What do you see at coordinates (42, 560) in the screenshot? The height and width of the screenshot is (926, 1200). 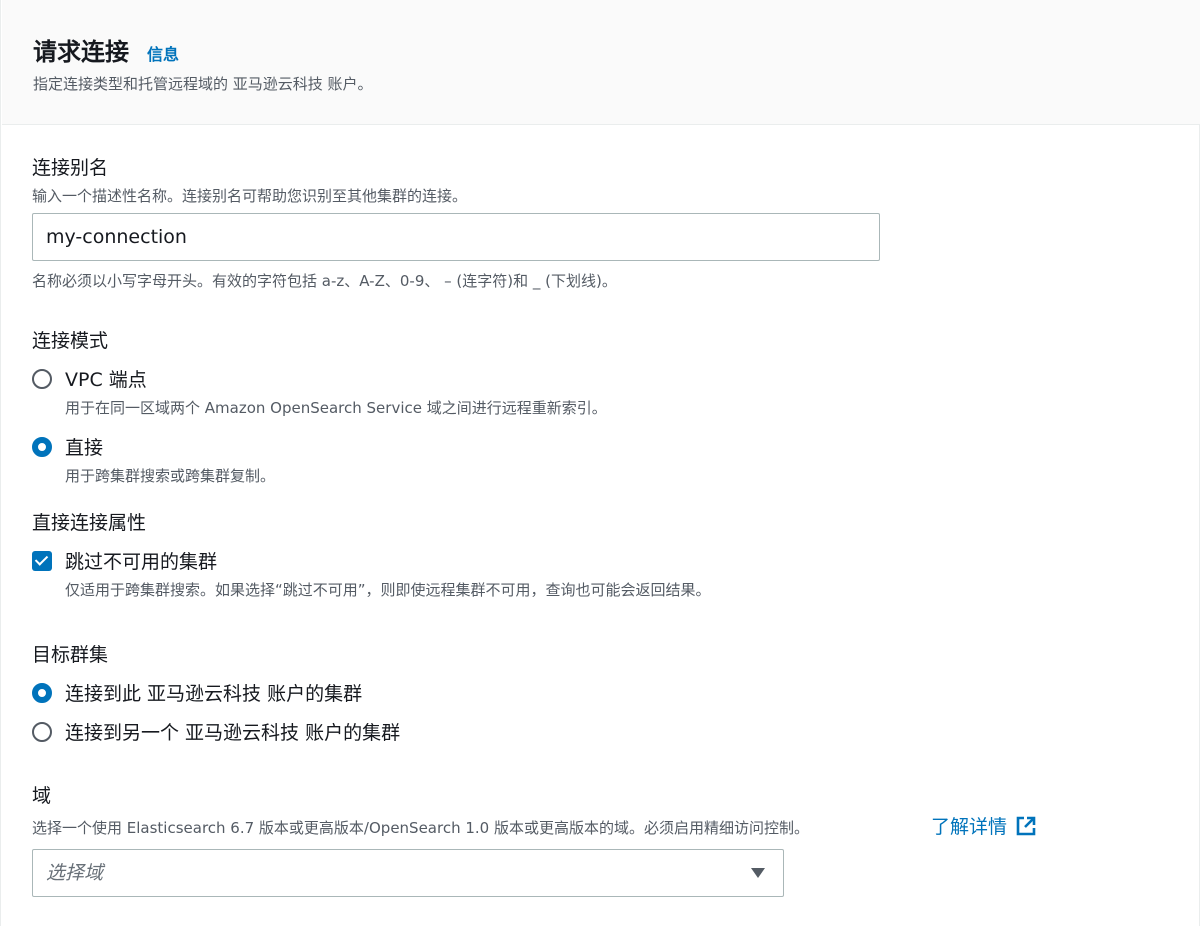 I see `skip-unavailable-checkbox` at bounding box center [42, 560].